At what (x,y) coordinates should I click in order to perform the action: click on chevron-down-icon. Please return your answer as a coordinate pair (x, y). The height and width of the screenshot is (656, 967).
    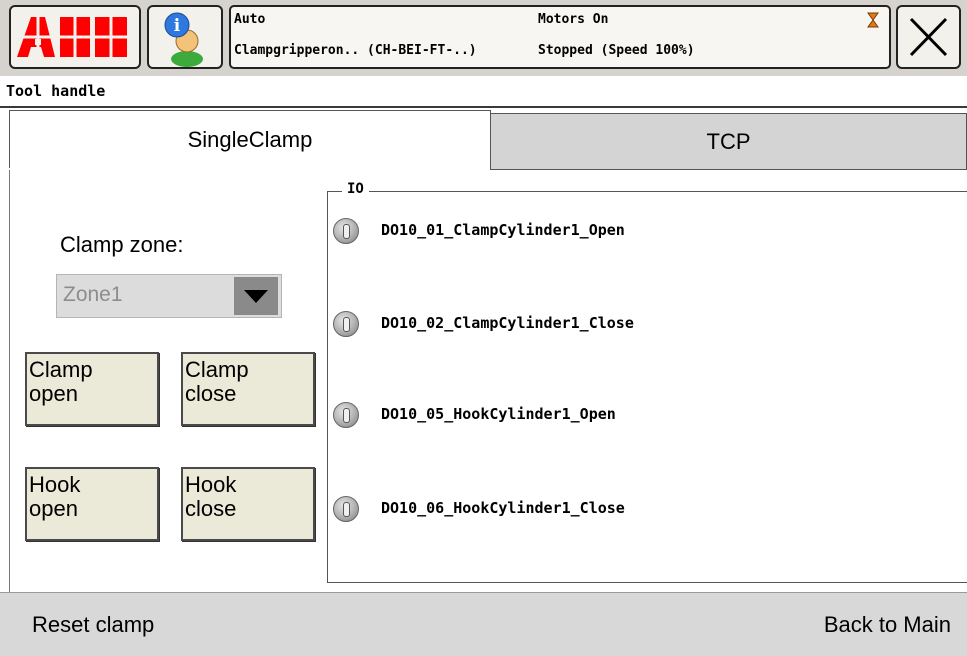
    Looking at the image, I should click on (256, 296).